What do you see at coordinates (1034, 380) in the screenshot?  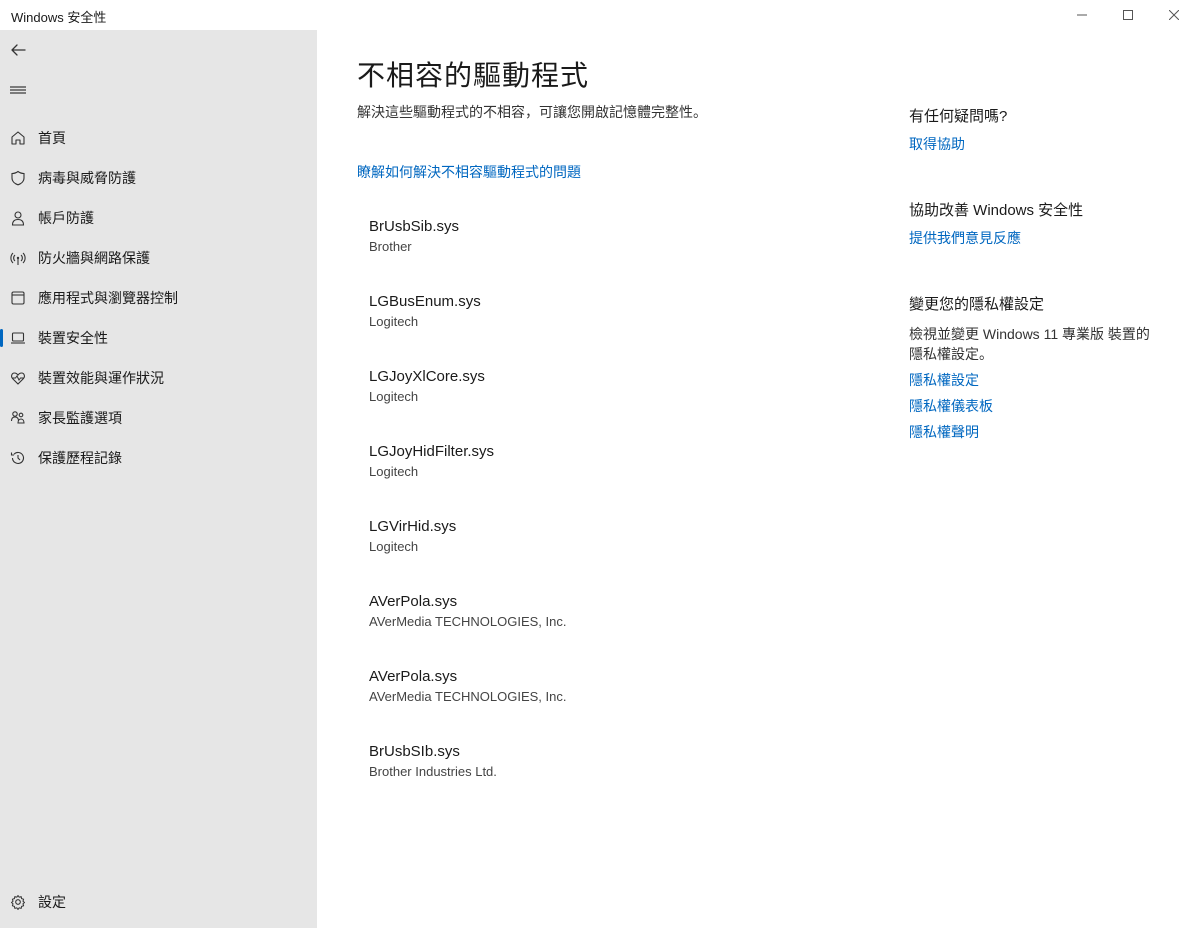 I see `privacy-settings-link: 隱私權設定` at bounding box center [1034, 380].